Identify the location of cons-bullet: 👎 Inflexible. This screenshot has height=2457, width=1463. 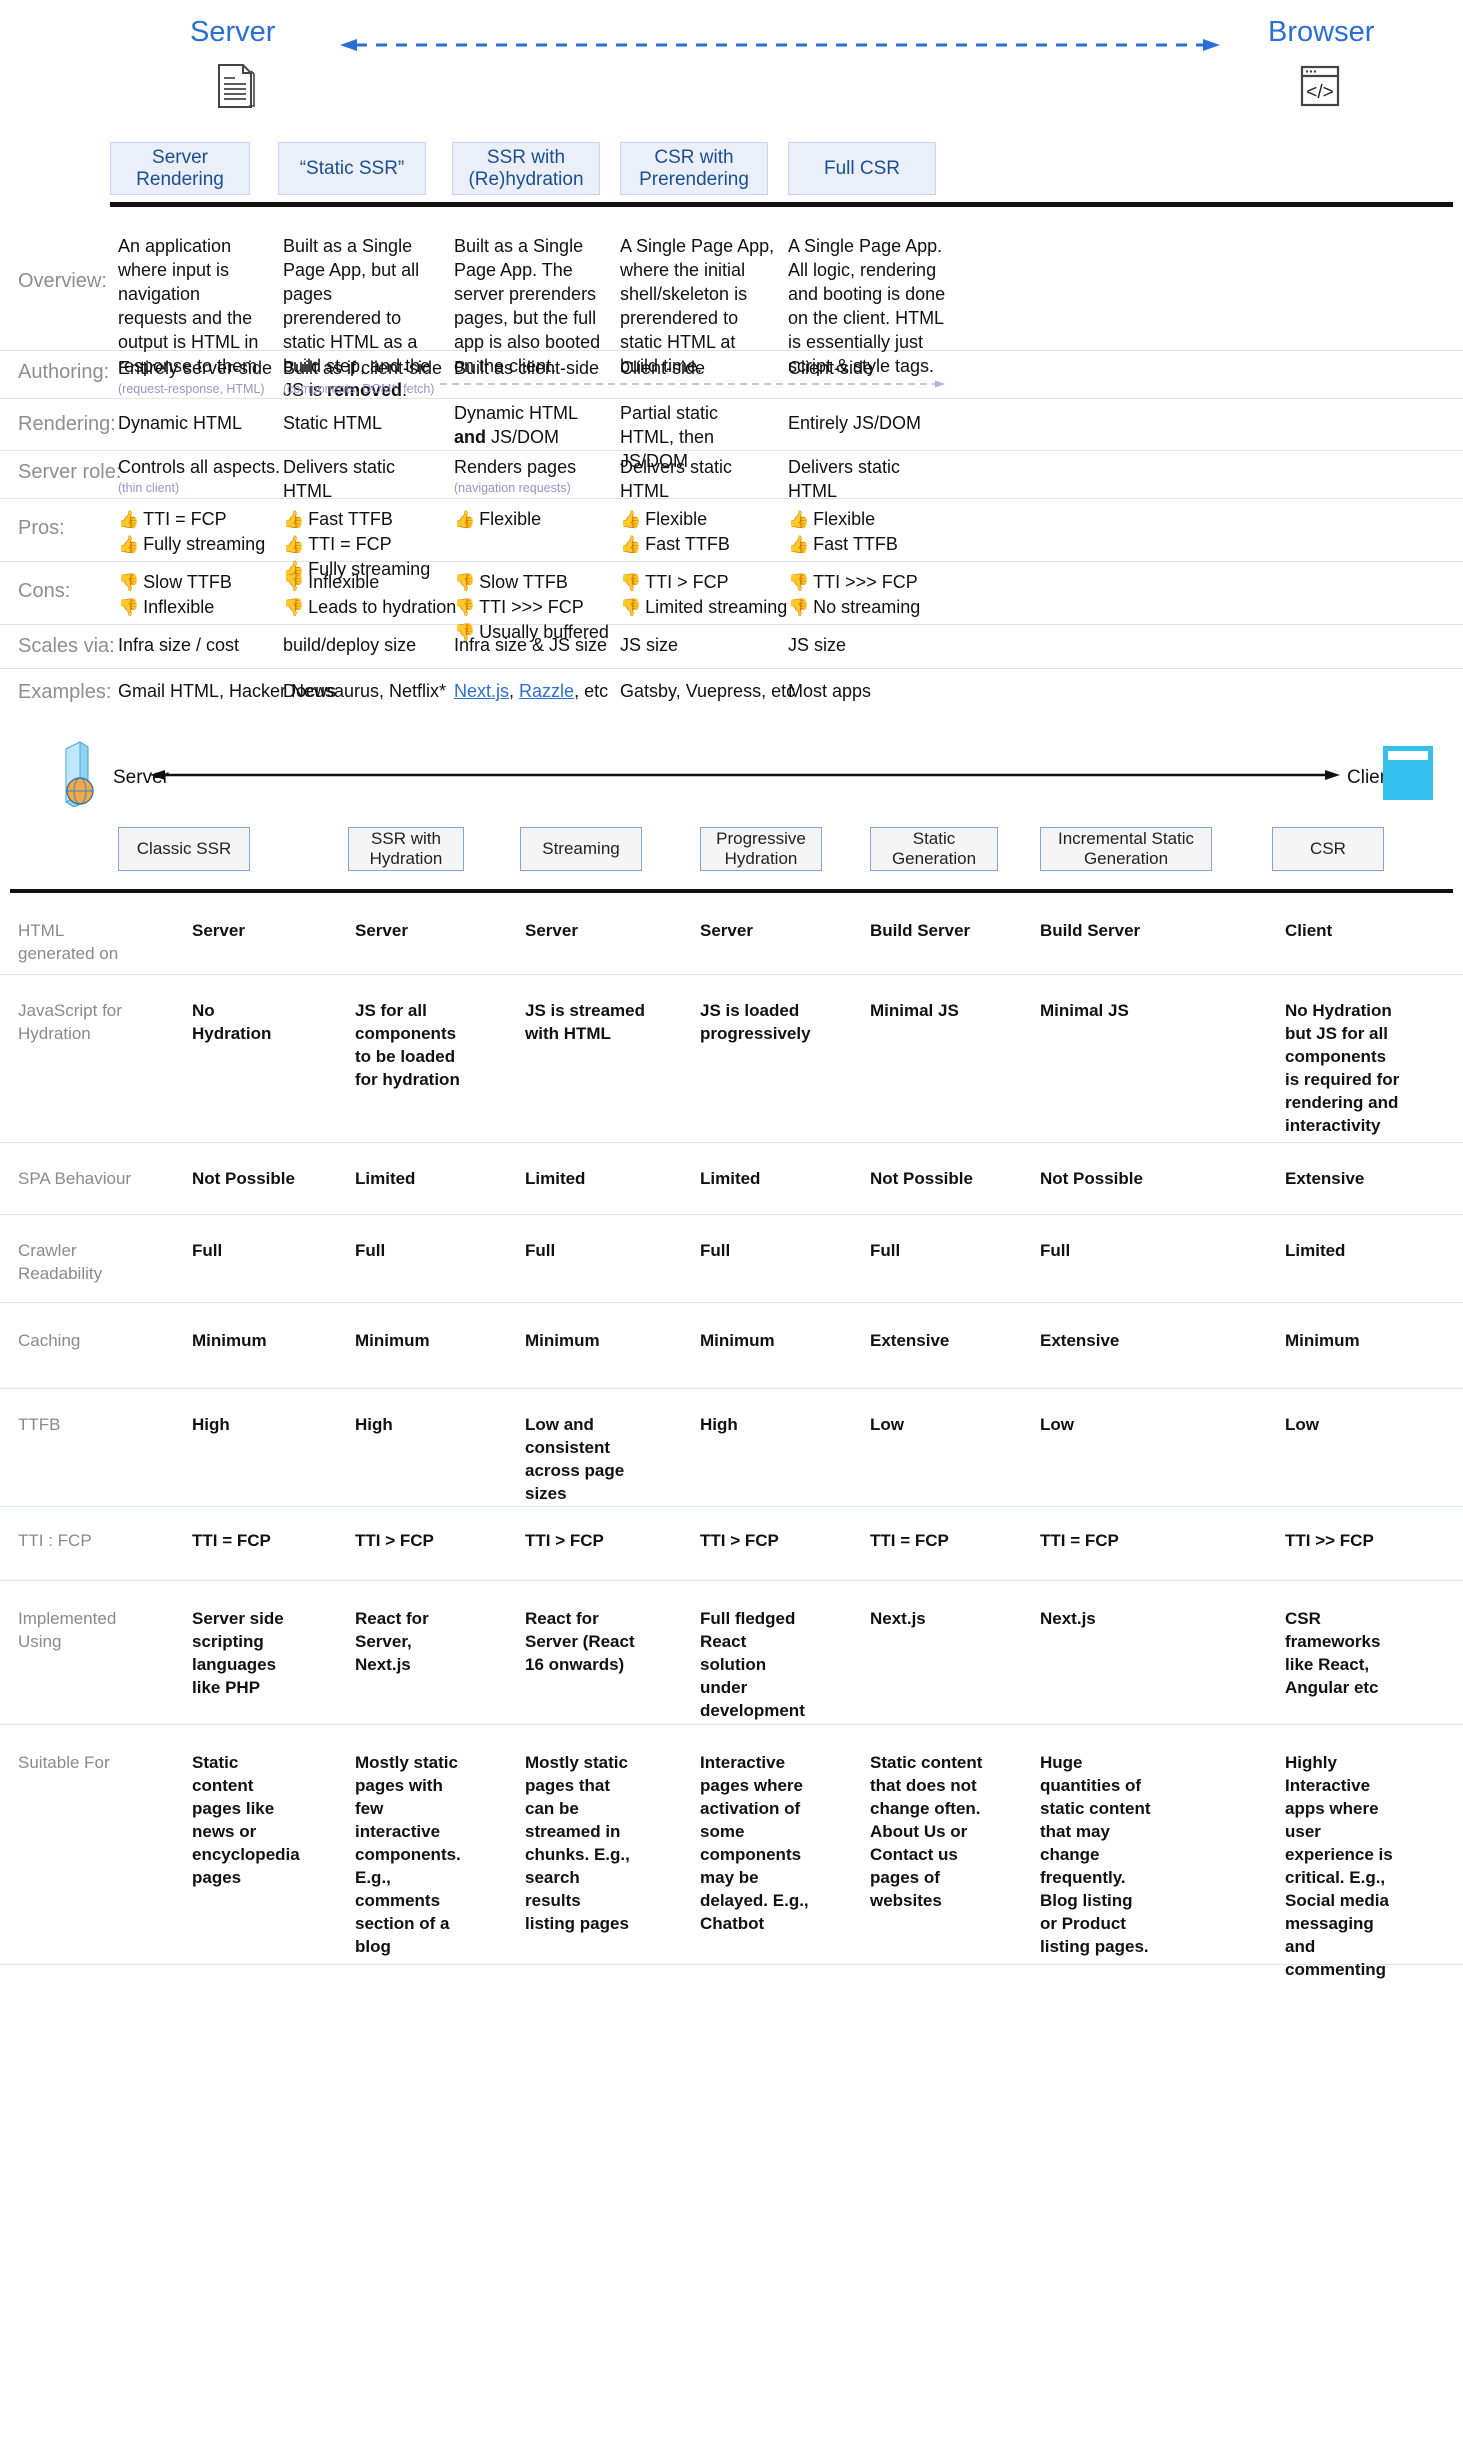
(203, 607).